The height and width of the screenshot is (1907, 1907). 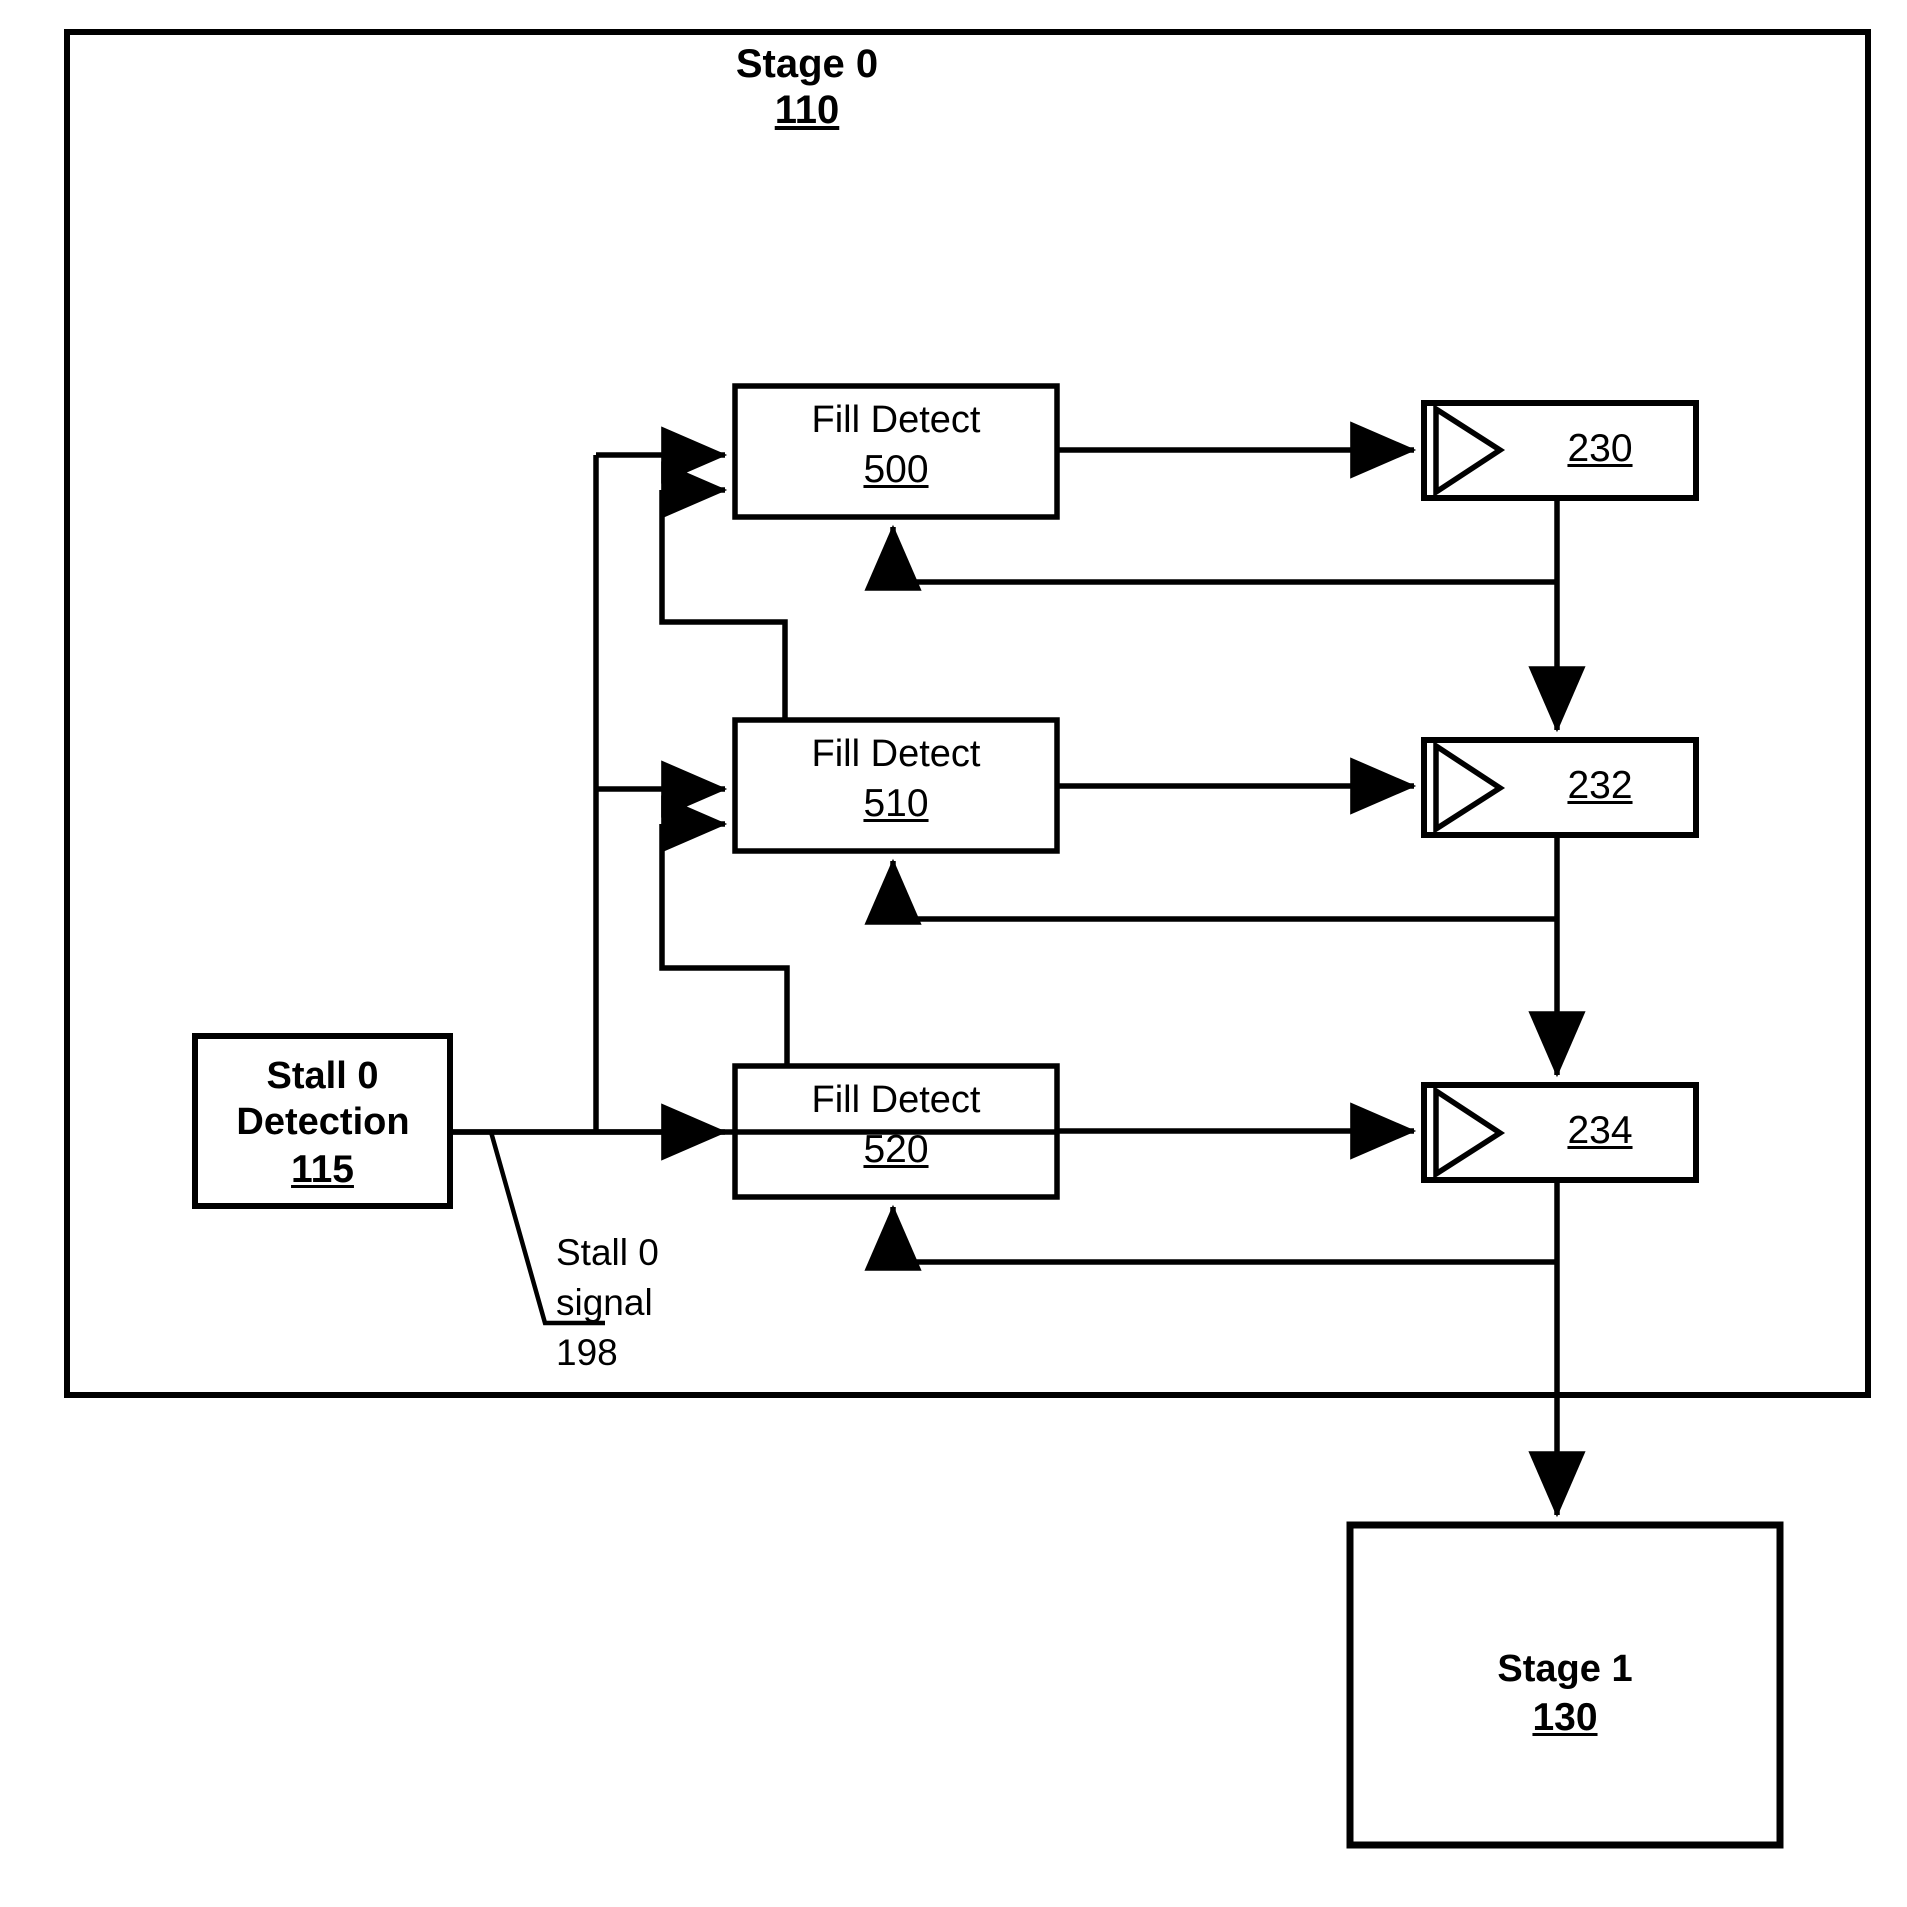 I want to click on fill-detect-500-label: Fill Detect, so click(x=896, y=420).